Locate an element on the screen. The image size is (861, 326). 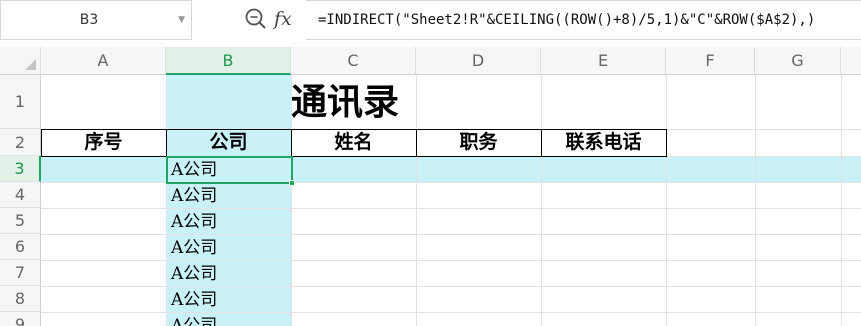
column-header-b: B is located at coordinates (228, 61).